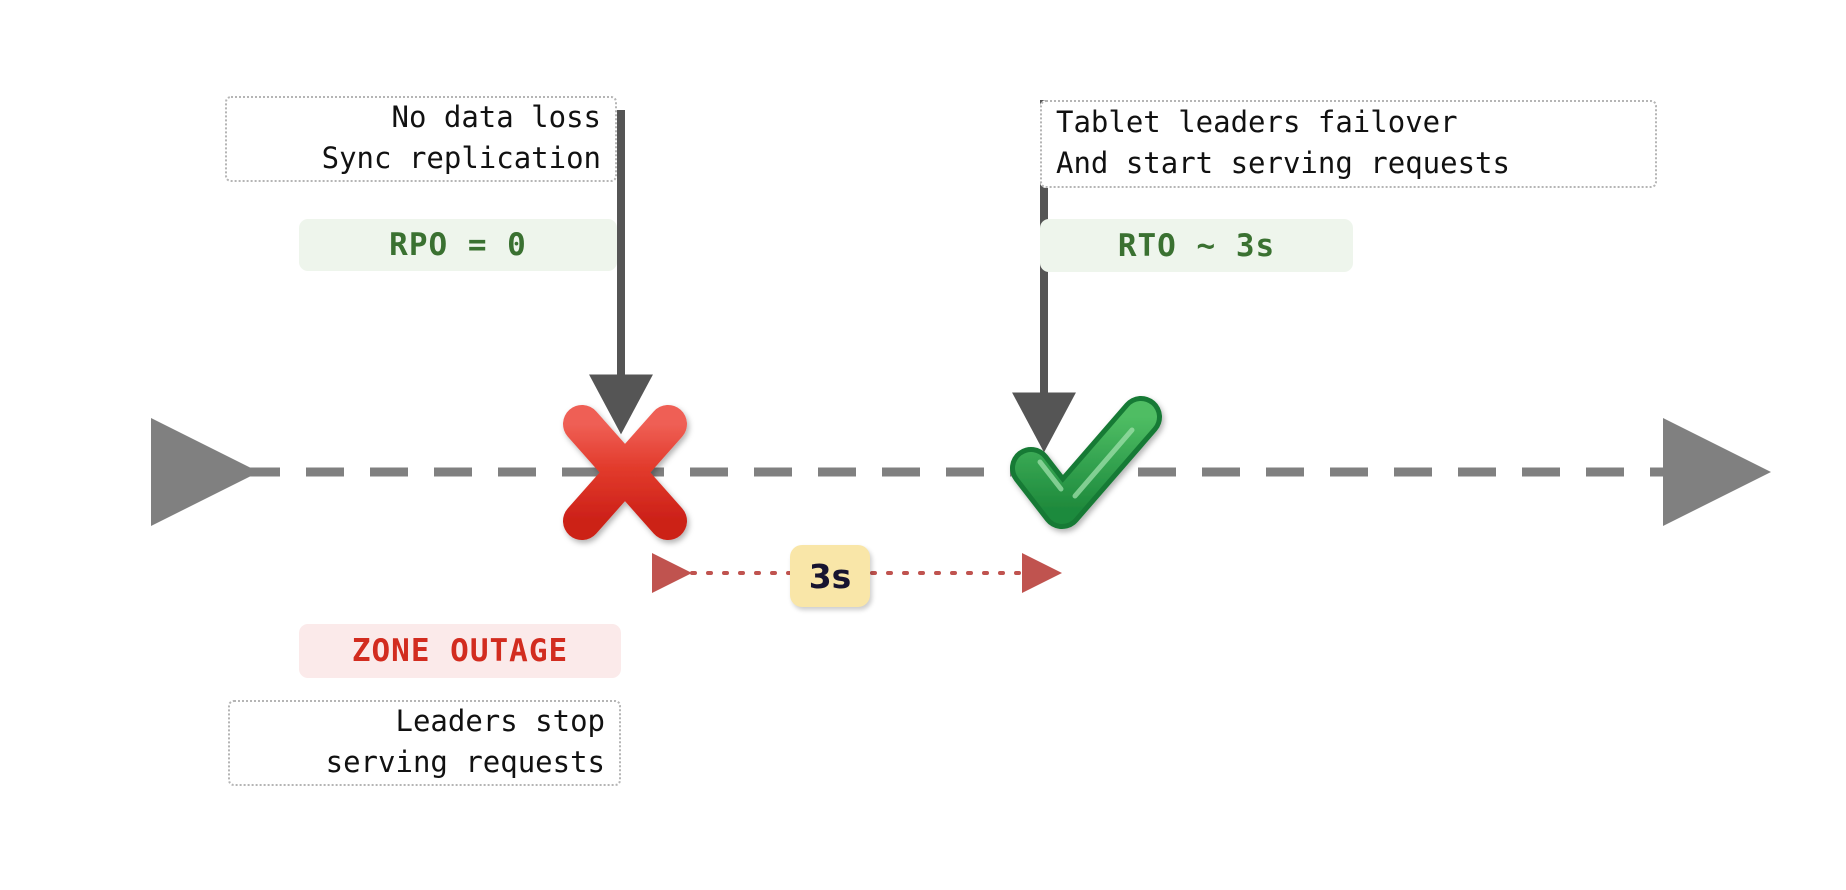 This screenshot has height=890, width=1846. I want to click on zone-outage-badge: ZONE OUTAGE, so click(460, 651).